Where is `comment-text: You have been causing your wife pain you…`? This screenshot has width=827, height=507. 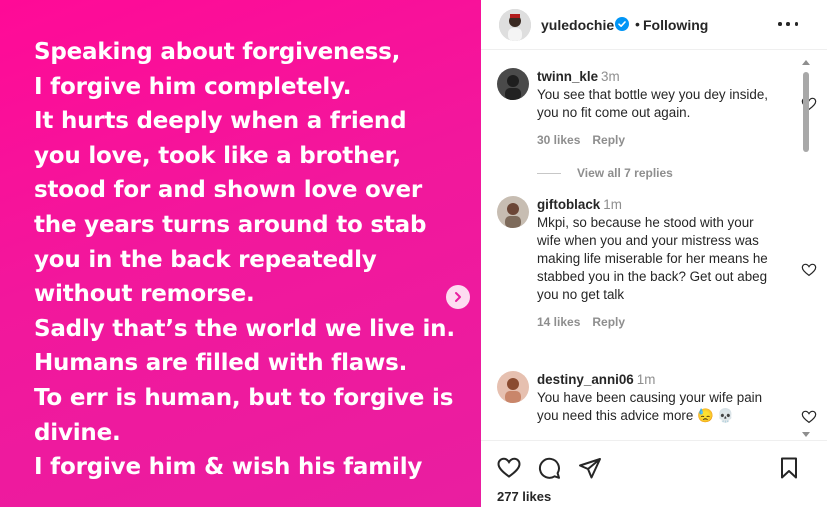
comment-text: You have been causing your wife pain you… is located at coordinates (650, 406).